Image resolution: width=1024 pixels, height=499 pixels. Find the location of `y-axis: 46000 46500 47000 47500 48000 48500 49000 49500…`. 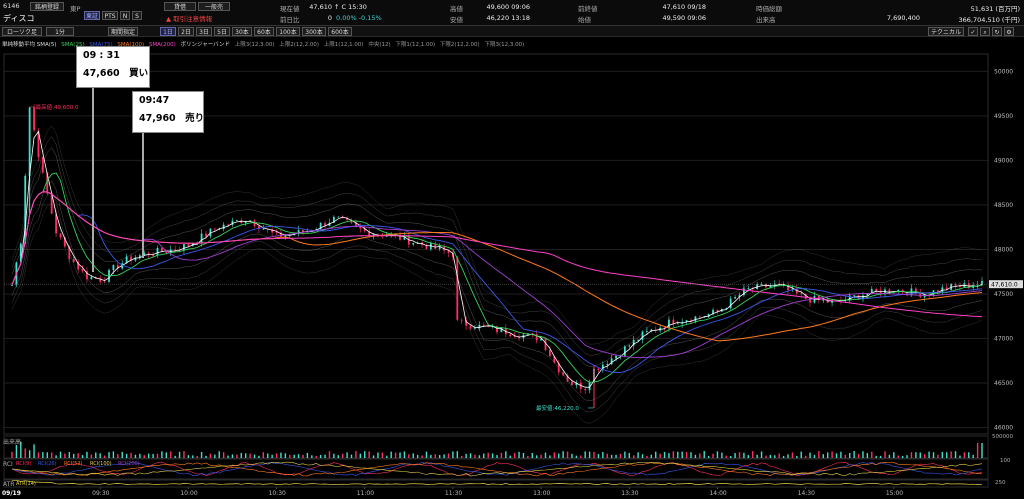

y-axis: 46000 46500 47000 47500 48000 48500 49000 49500… is located at coordinates (1003, 249).